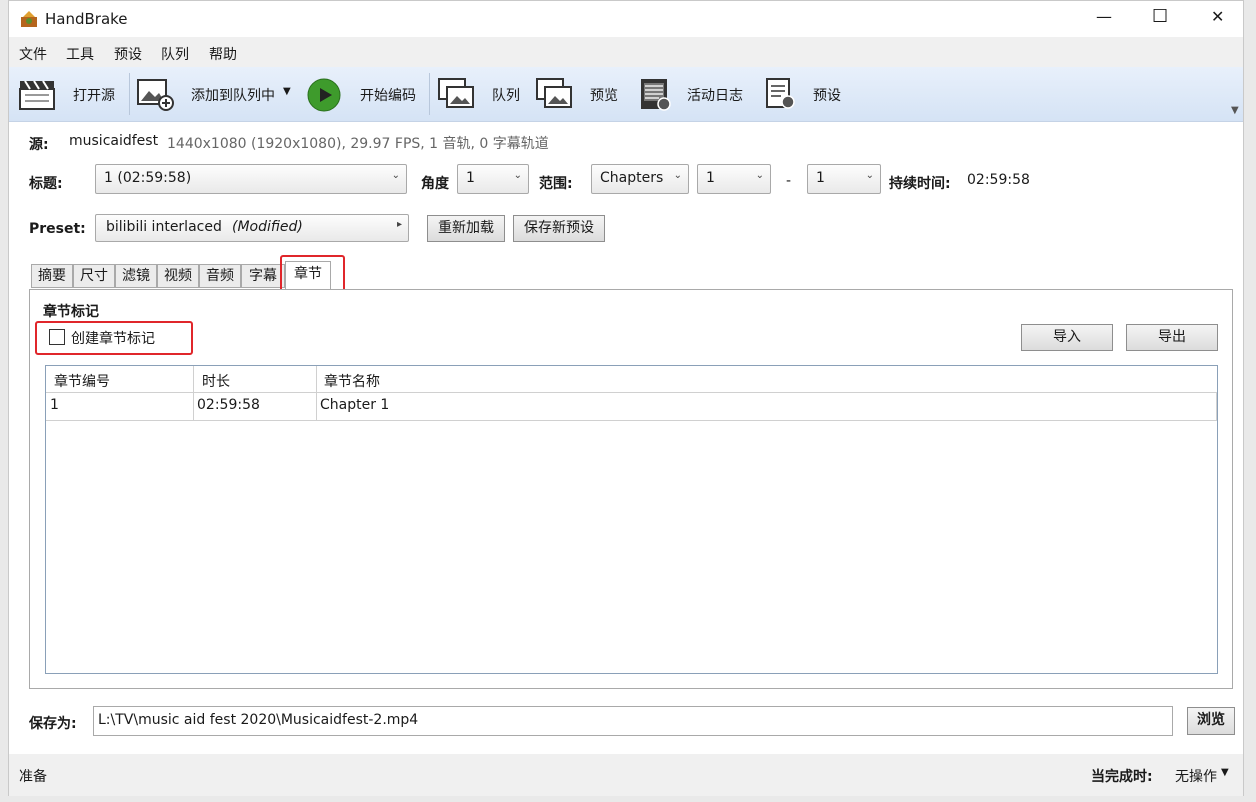  I want to click on menu-bar: 文件 工具 预设 队列 帮助, so click(626, 52).